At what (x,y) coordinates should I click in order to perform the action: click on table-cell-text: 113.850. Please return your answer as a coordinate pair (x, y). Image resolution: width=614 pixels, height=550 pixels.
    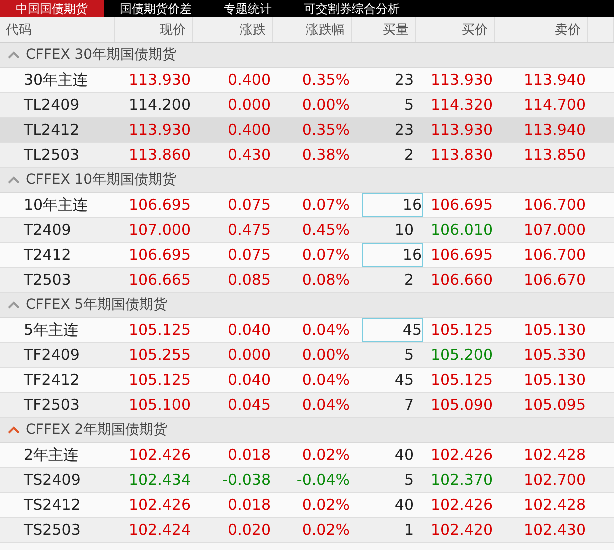
    Looking at the image, I should click on (554, 155).